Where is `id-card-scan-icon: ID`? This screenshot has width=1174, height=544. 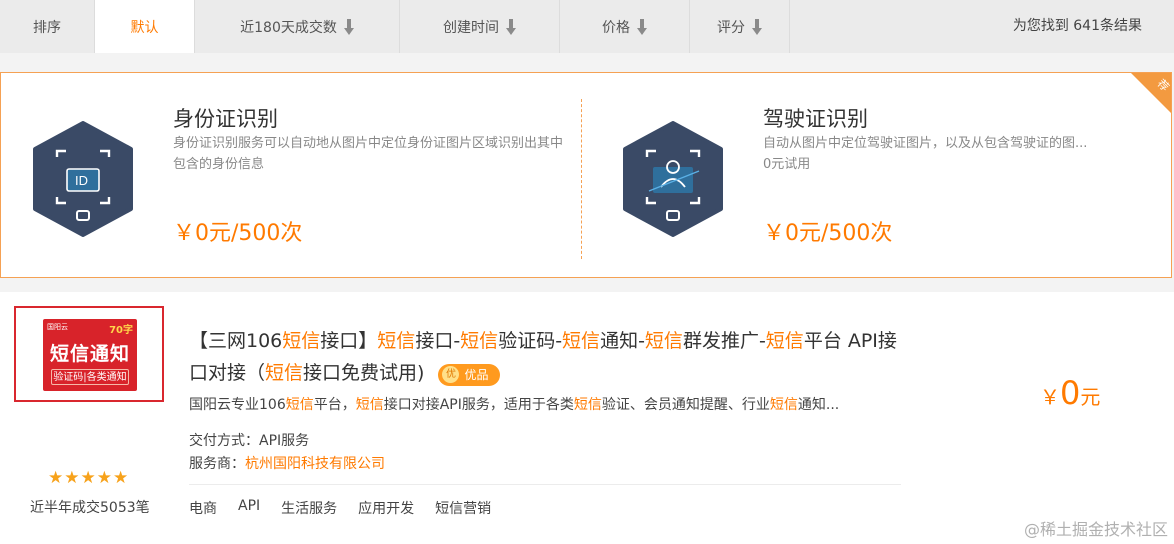 id-card-scan-icon: ID is located at coordinates (83, 179).